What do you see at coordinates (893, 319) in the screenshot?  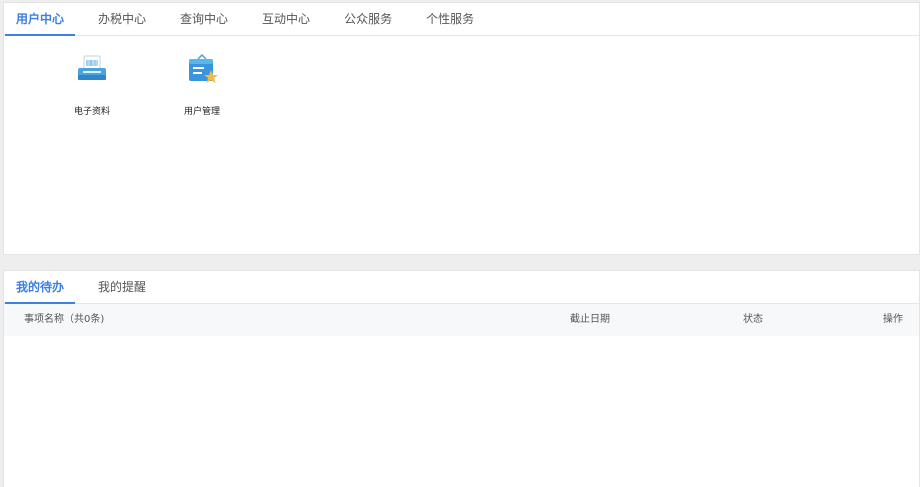 I see `column-action: 操作` at bounding box center [893, 319].